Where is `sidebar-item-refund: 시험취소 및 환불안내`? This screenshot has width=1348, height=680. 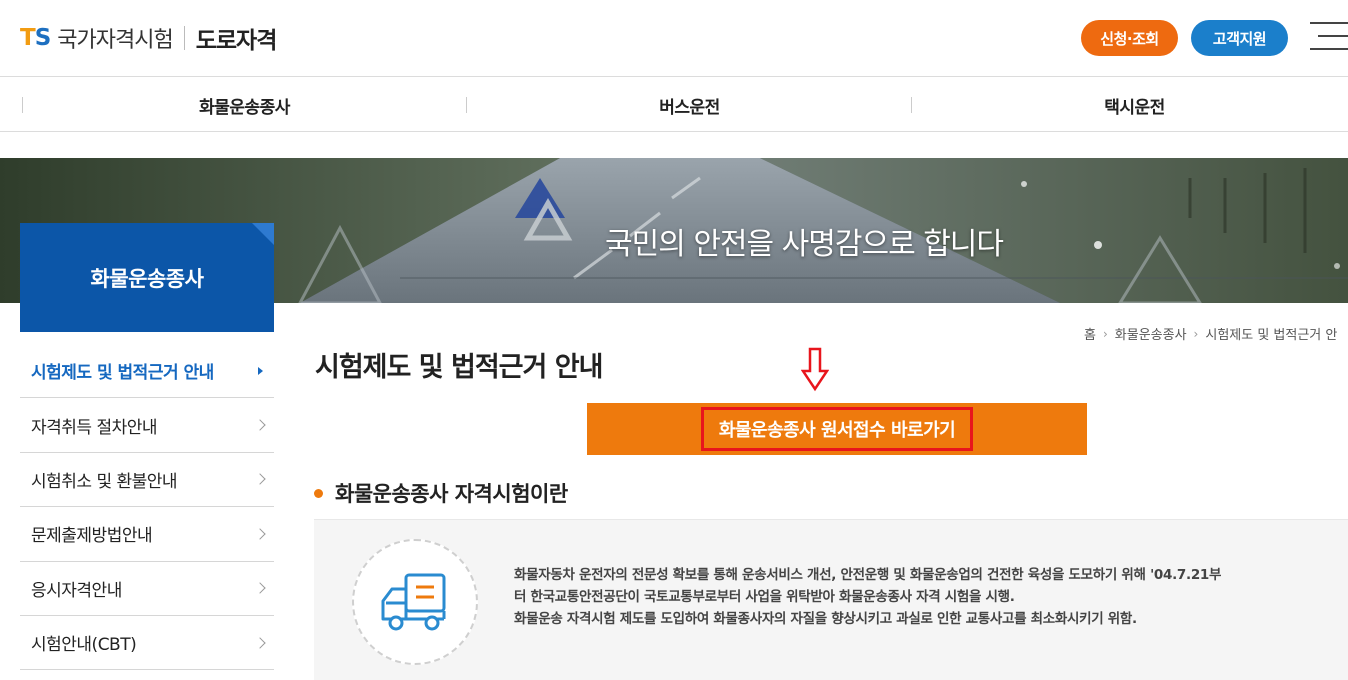 sidebar-item-refund: 시험취소 및 환불안내 is located at coordinates (147, 480).